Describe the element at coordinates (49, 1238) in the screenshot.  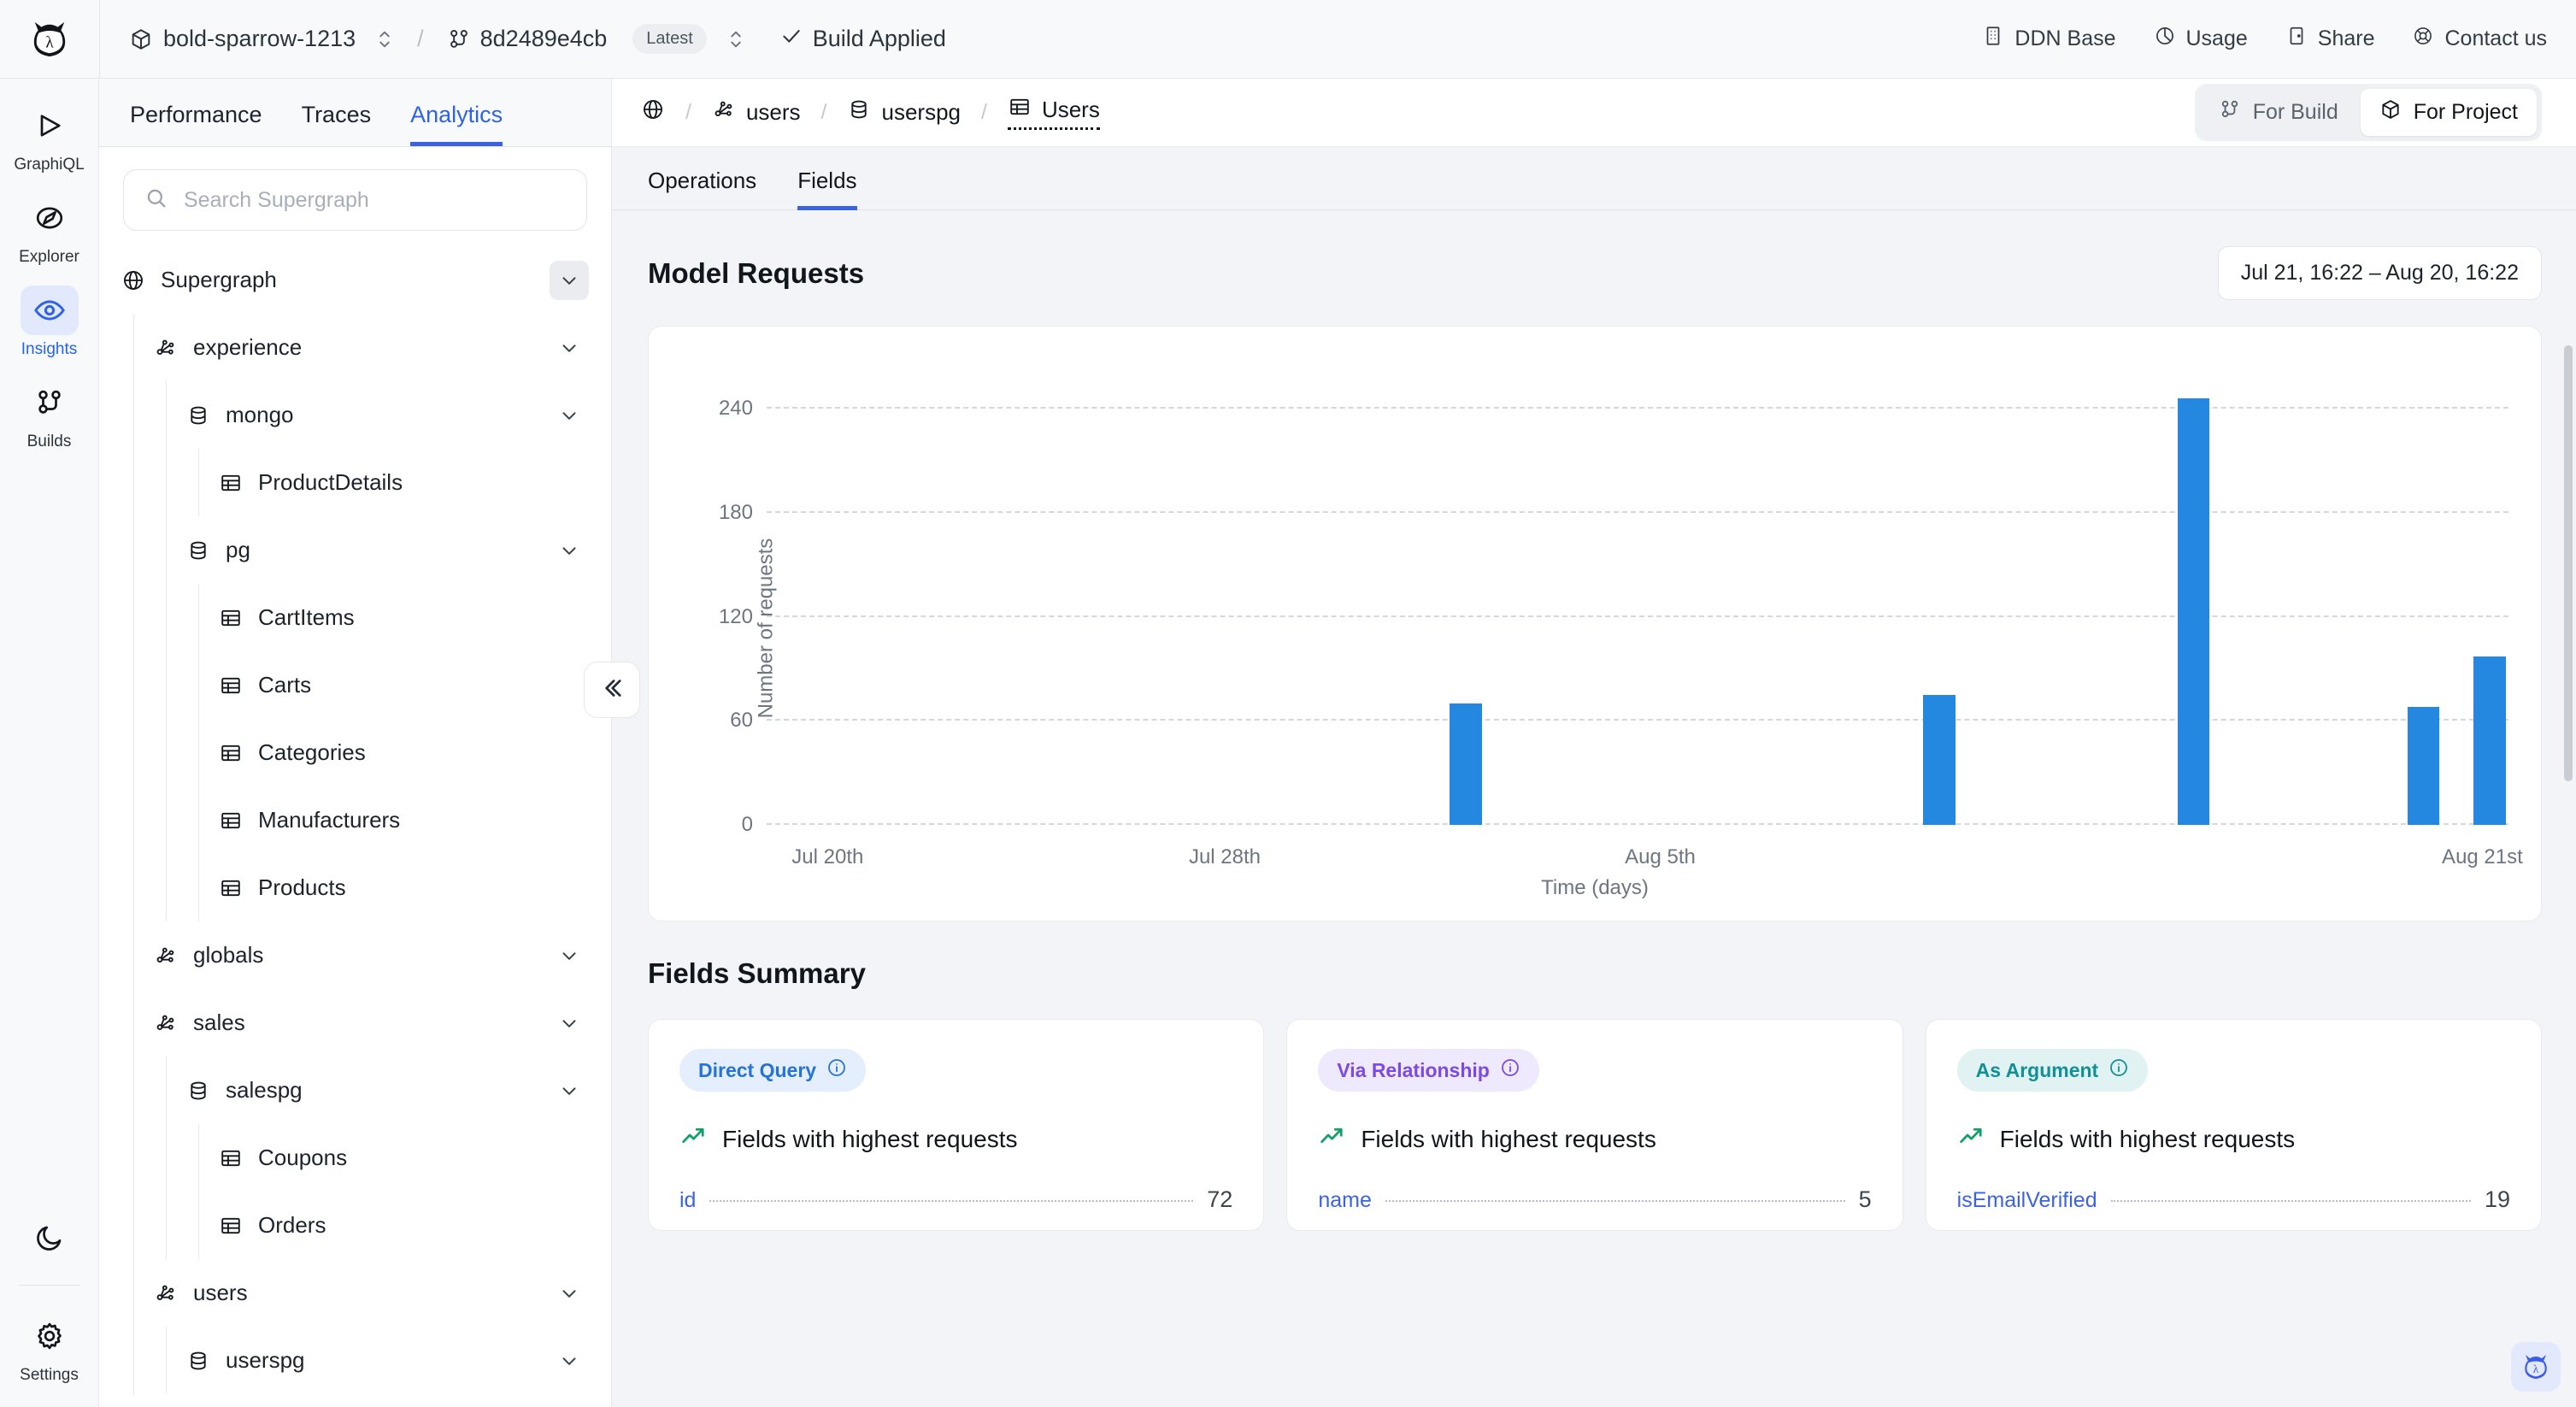
I see `dark-mode-toggle` at that location.